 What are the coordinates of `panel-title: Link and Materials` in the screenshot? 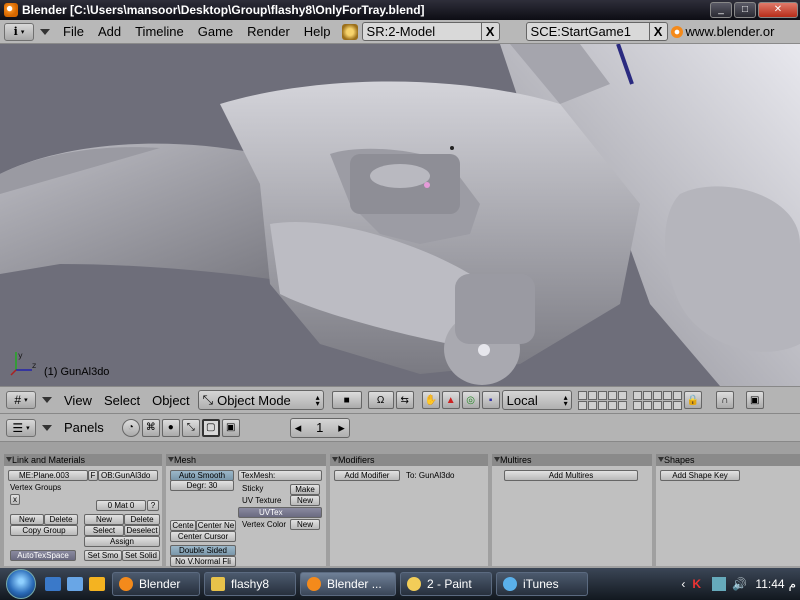 It's located at (83, 460).